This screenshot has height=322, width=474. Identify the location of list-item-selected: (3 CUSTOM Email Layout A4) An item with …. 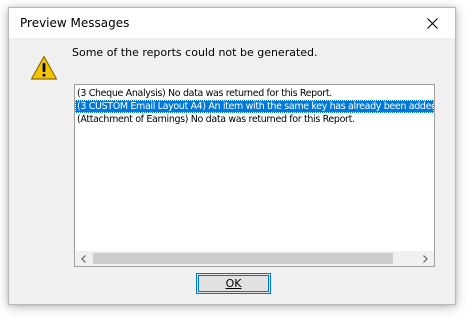
(254, 106).